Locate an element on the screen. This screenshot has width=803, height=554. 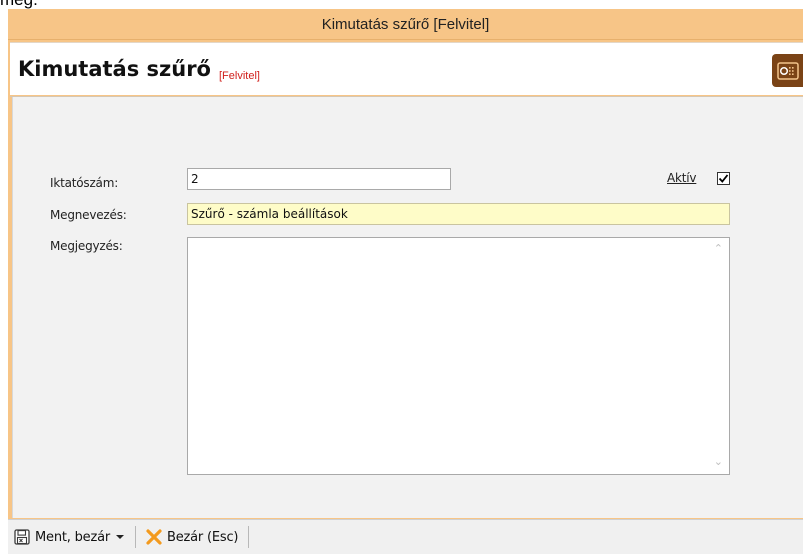
bottom-toolbar: Ment, bezár Bezár (Esc) is located at coordinates (405, 536).